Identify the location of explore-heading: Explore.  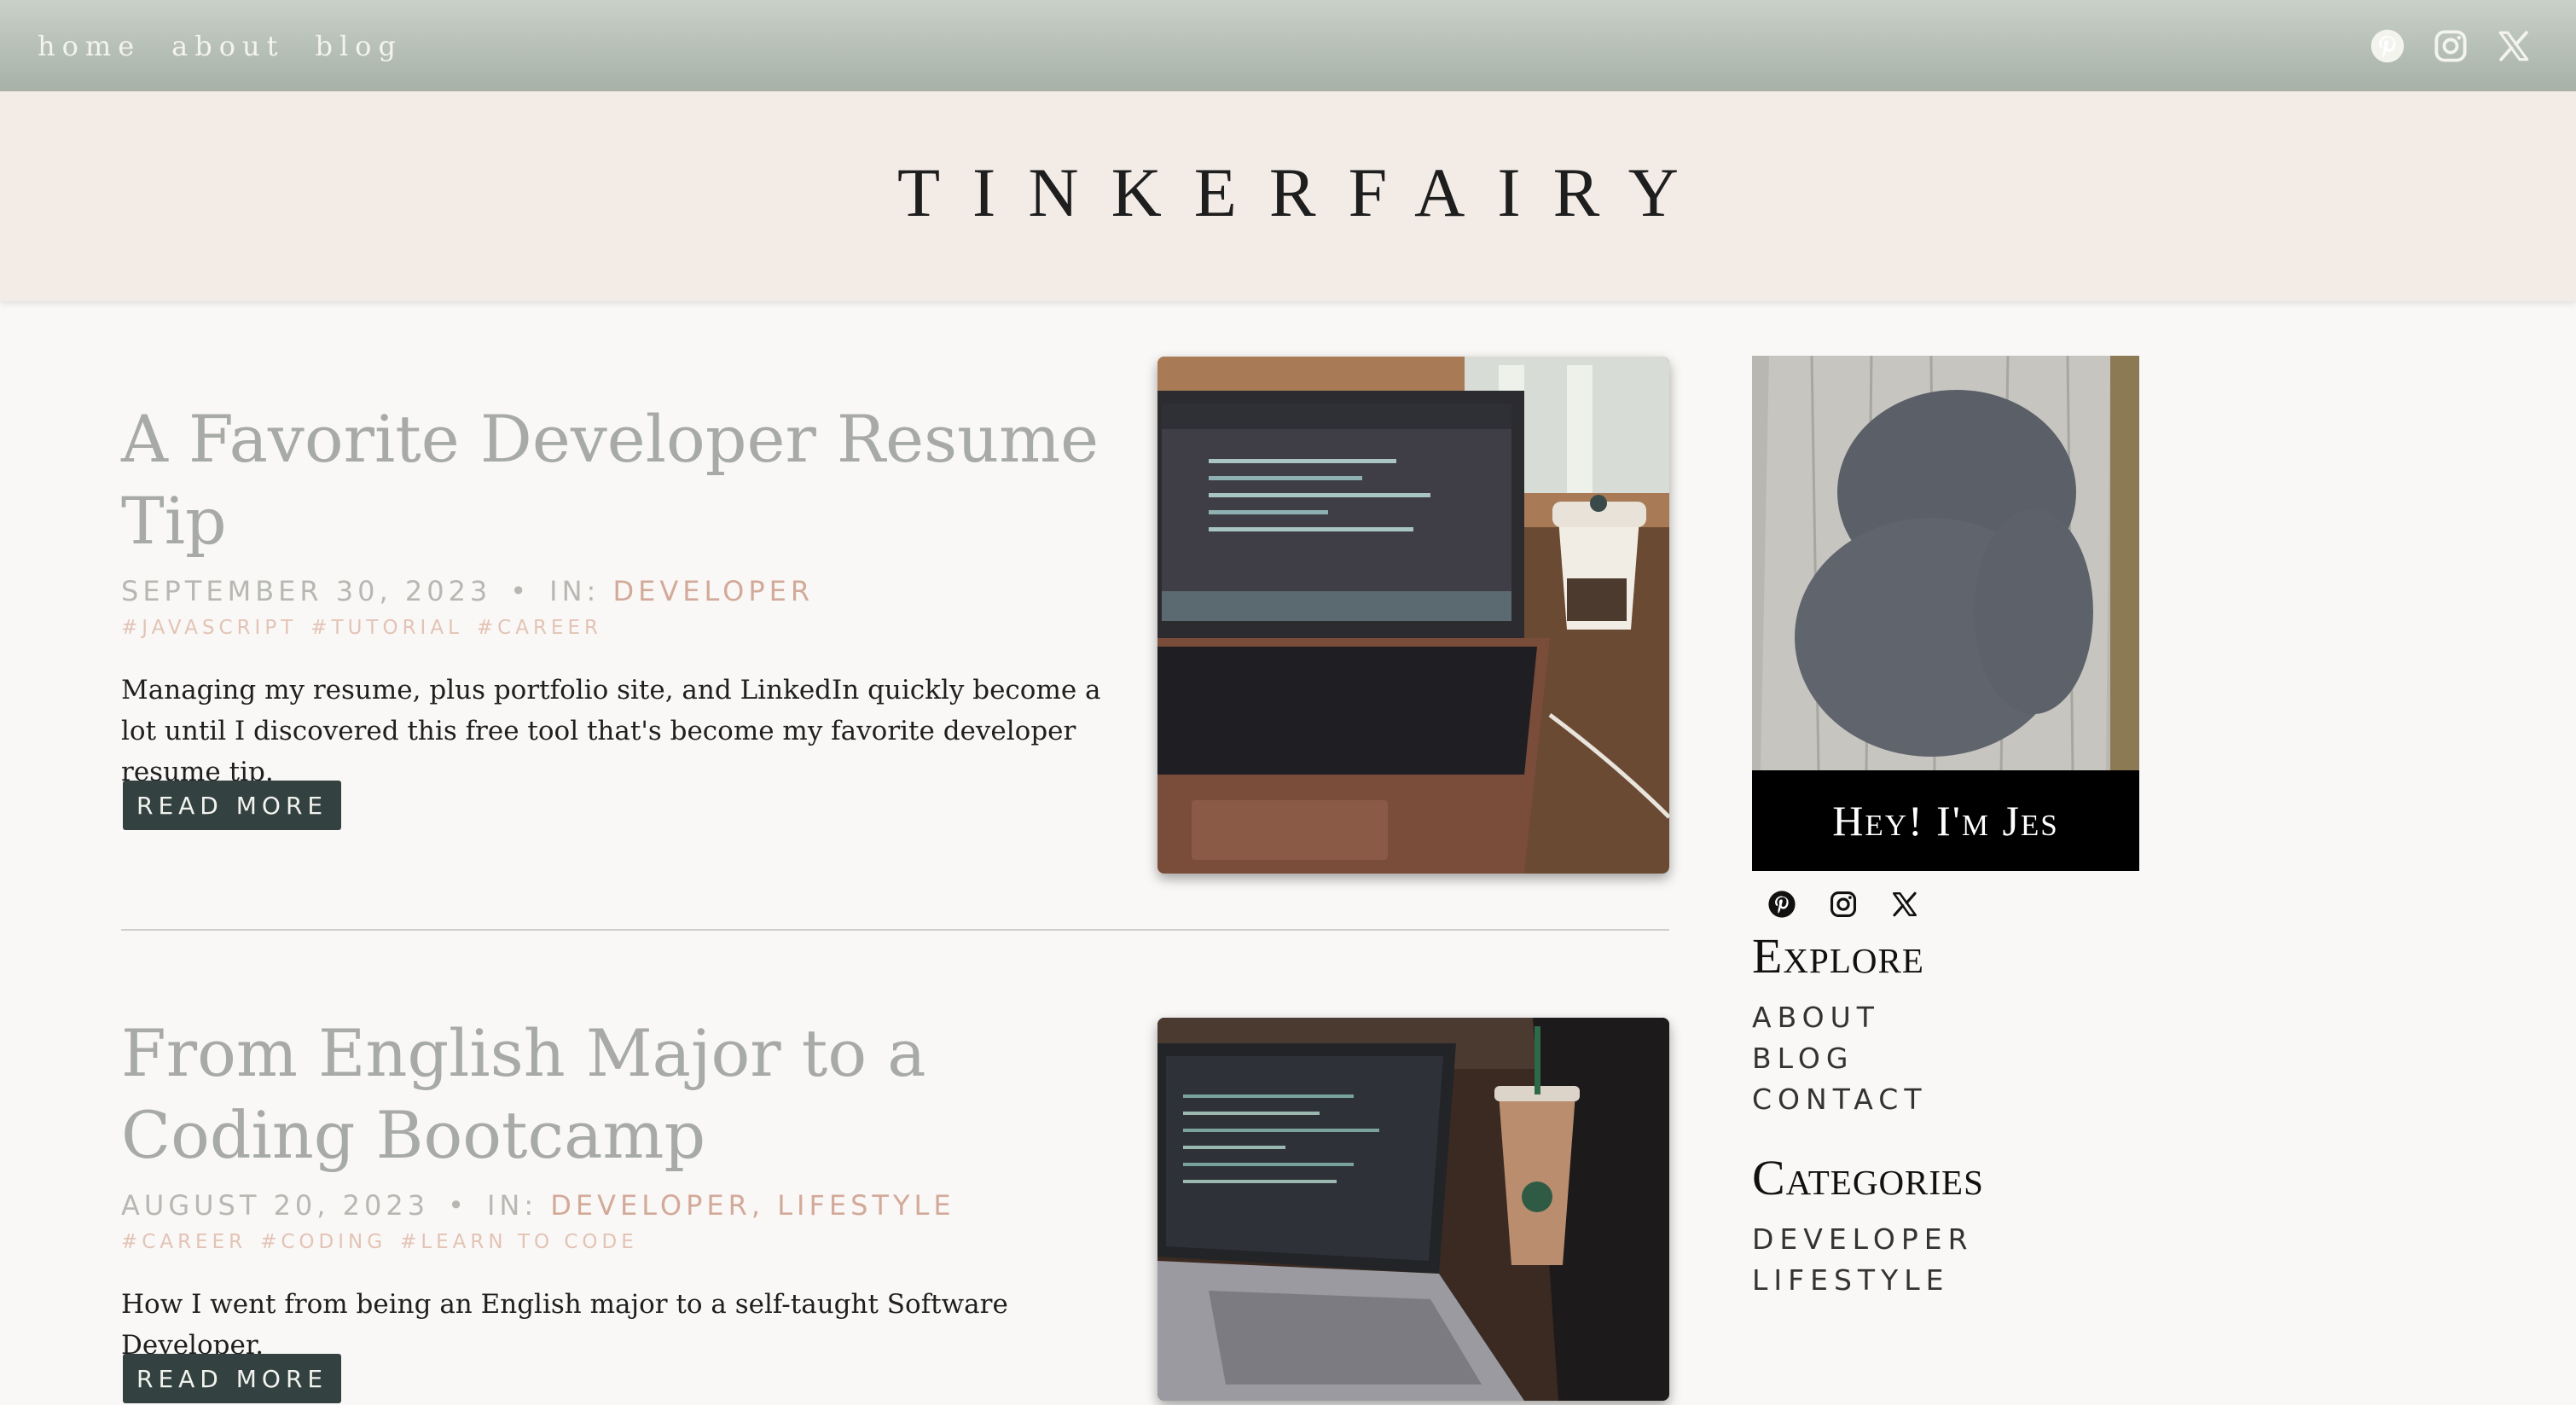
(1838, 956).